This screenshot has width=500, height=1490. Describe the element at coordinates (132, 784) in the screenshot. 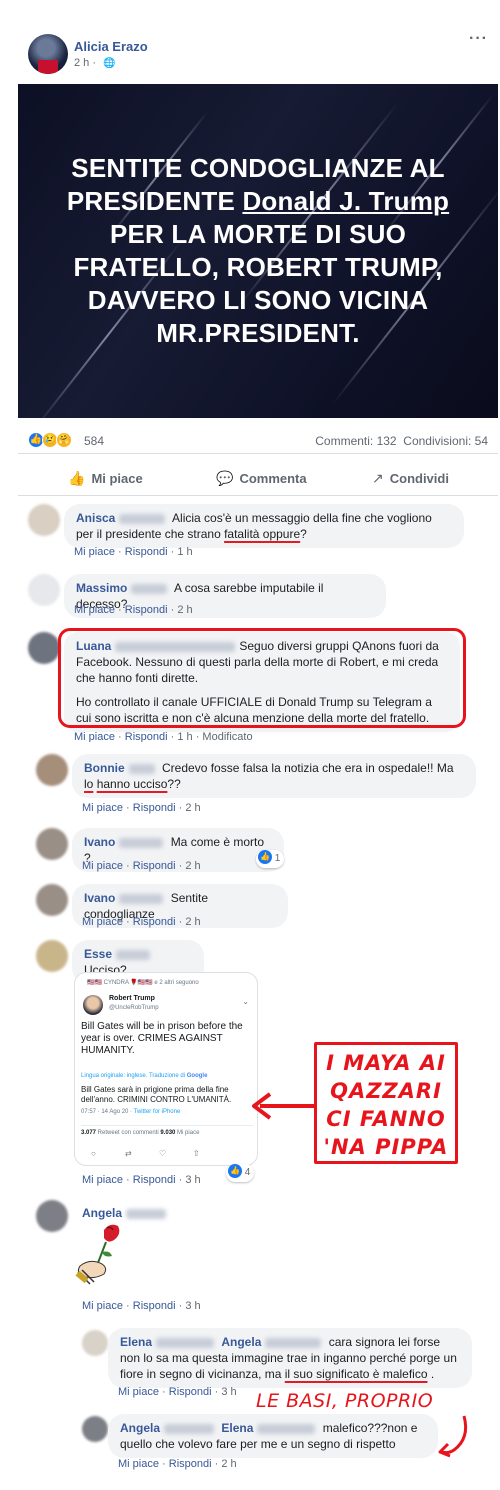

I see `underlined-text: hanno ucciso` at that location.